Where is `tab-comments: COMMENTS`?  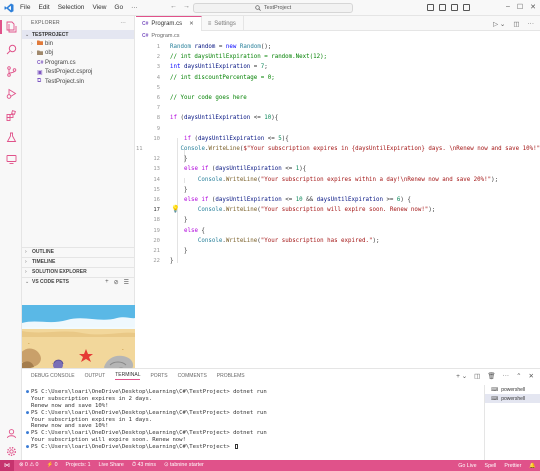
tab-comments: COMMENTS is located at coordinates (192, 376).